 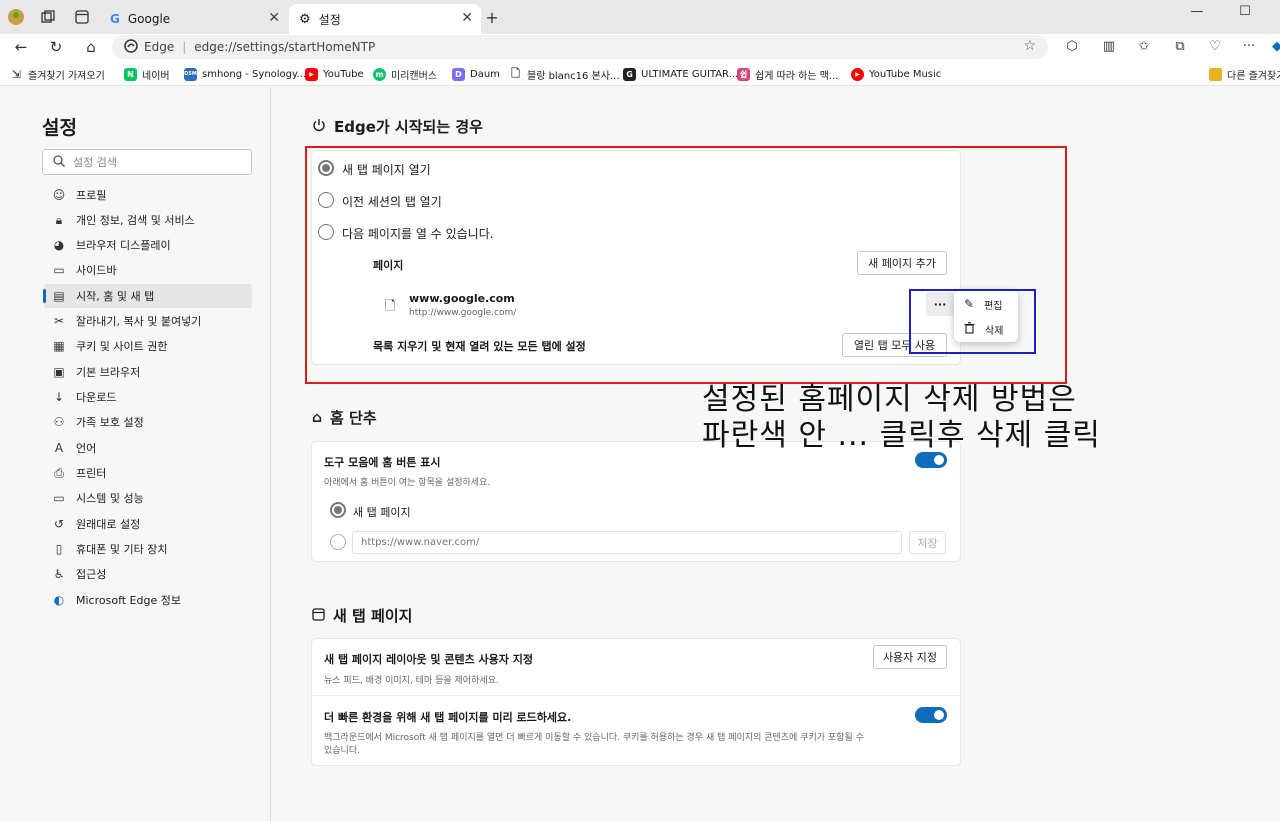 I want to click on radio-home-custom-url, so click(x=338, y=542).